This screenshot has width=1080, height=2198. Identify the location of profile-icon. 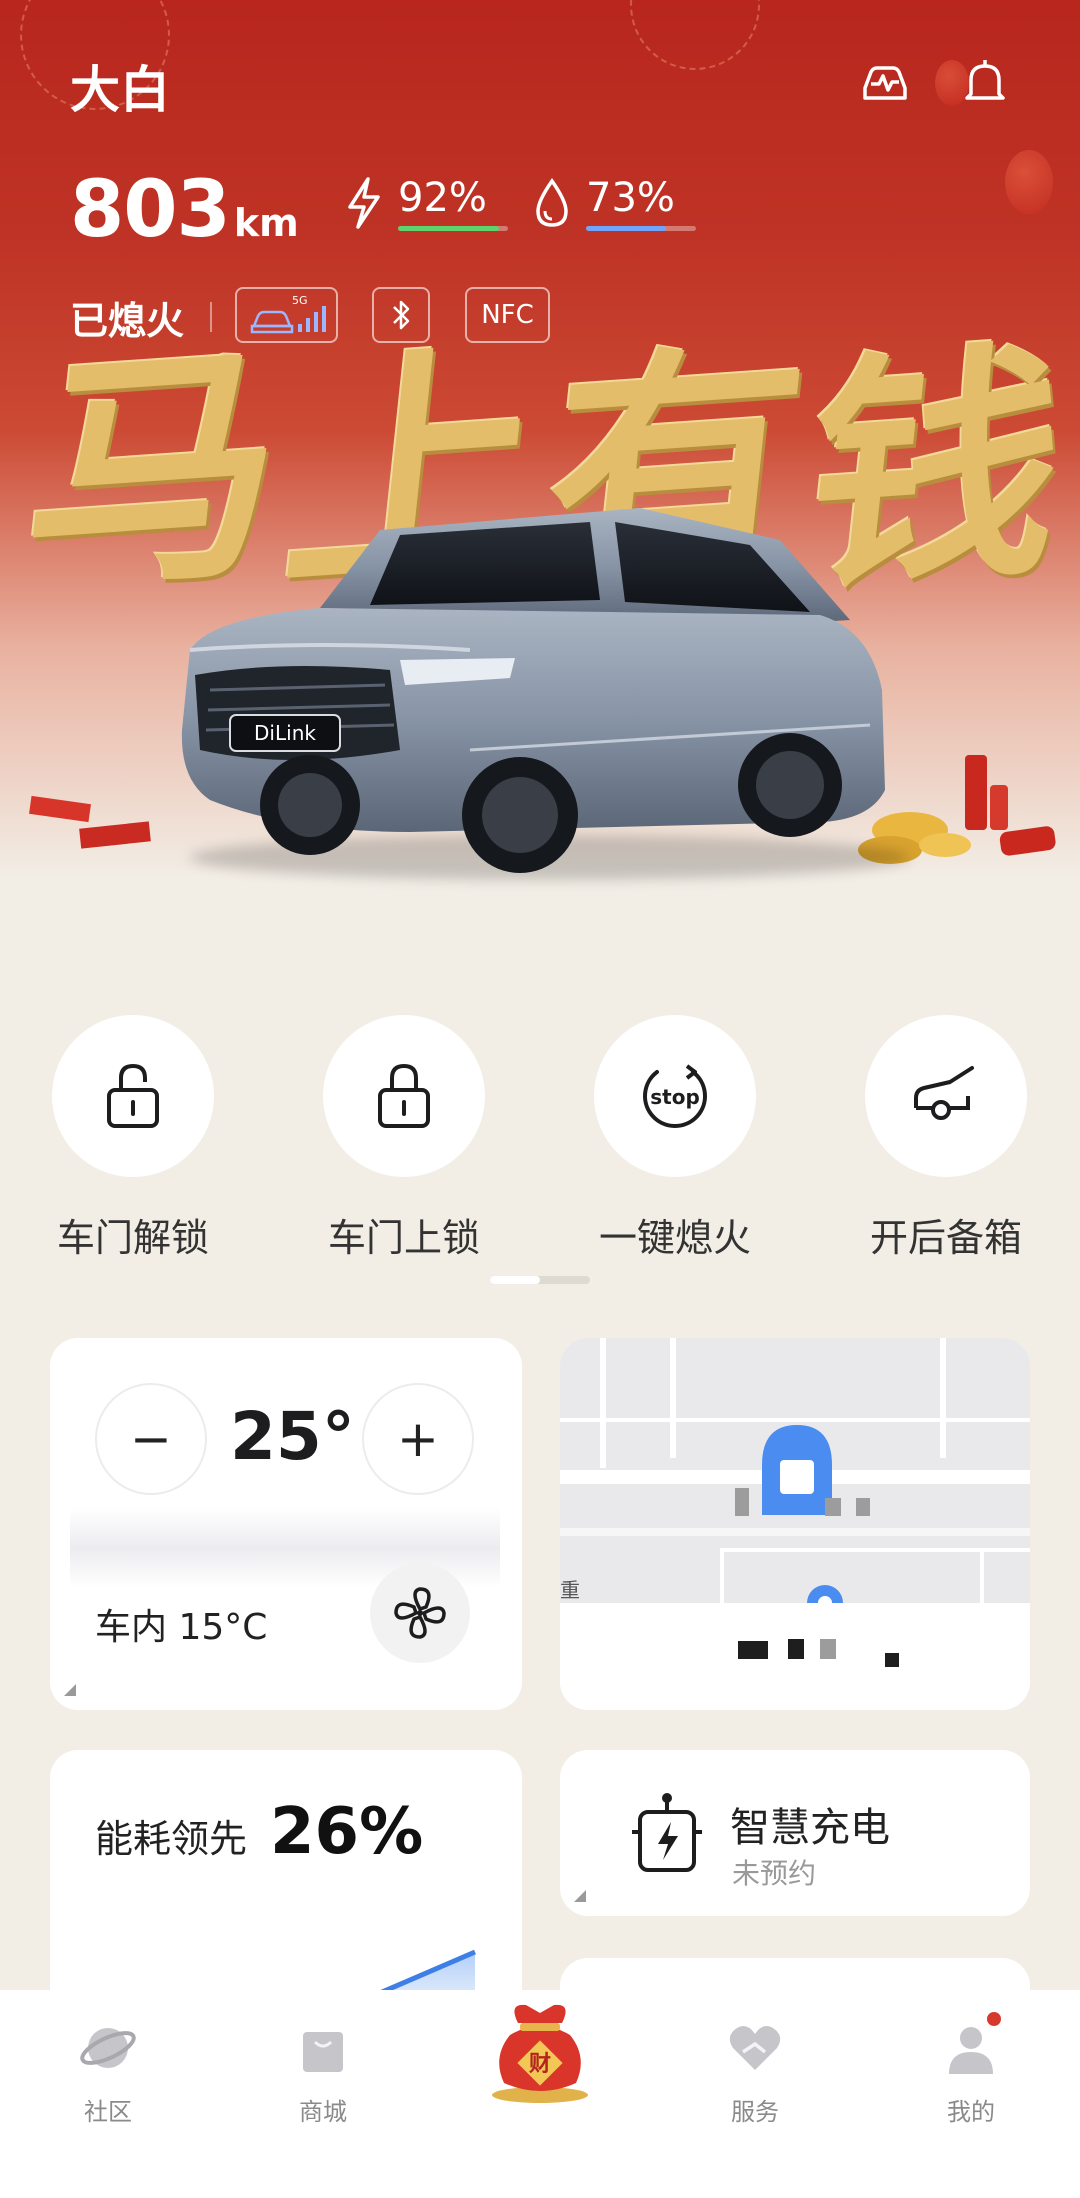
(971, 2050).